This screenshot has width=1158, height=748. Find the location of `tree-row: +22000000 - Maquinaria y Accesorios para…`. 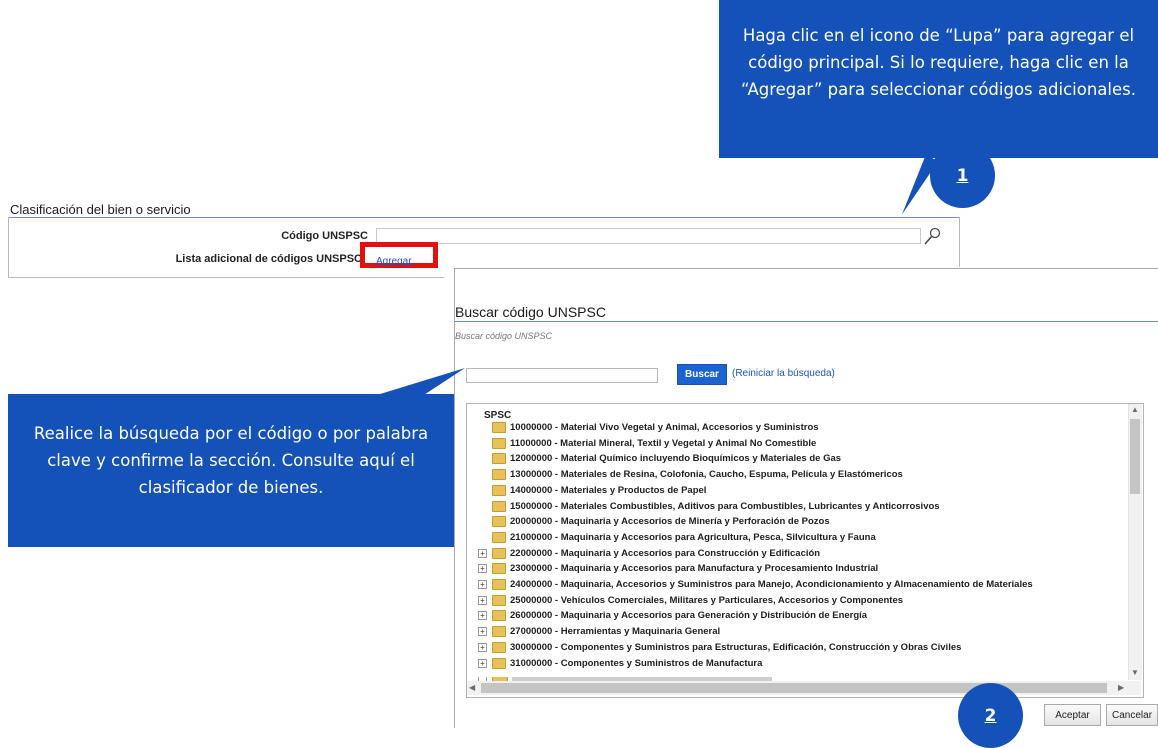

tree-row: +22000000 - Maquinaria y Accesorios para… is located at coordinates (649, 553).